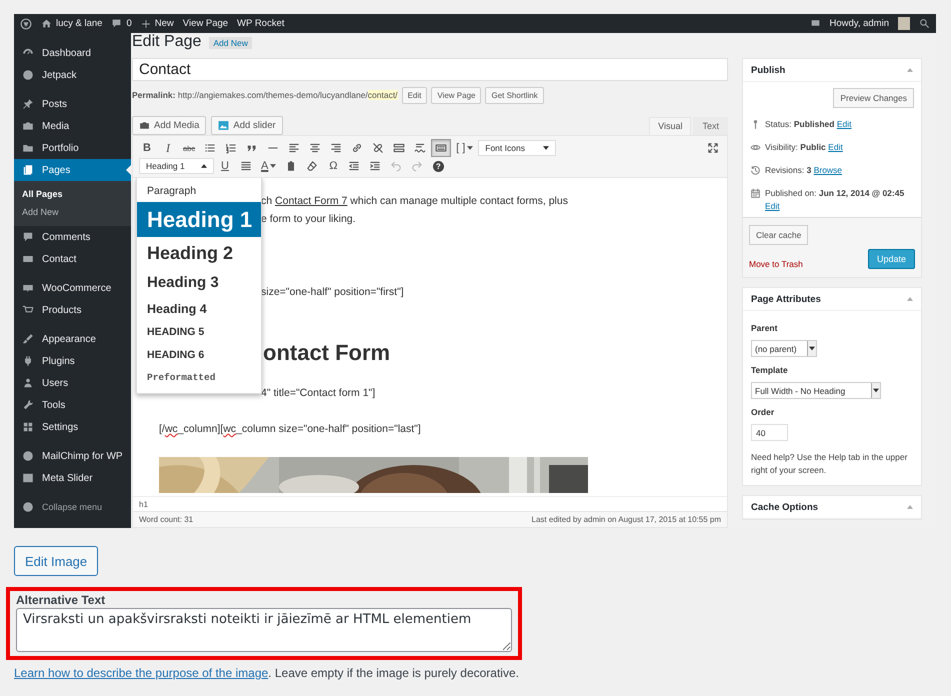 This screenshot has width=951, height=696. I want to click on bold-button: B, so click(147, 148).